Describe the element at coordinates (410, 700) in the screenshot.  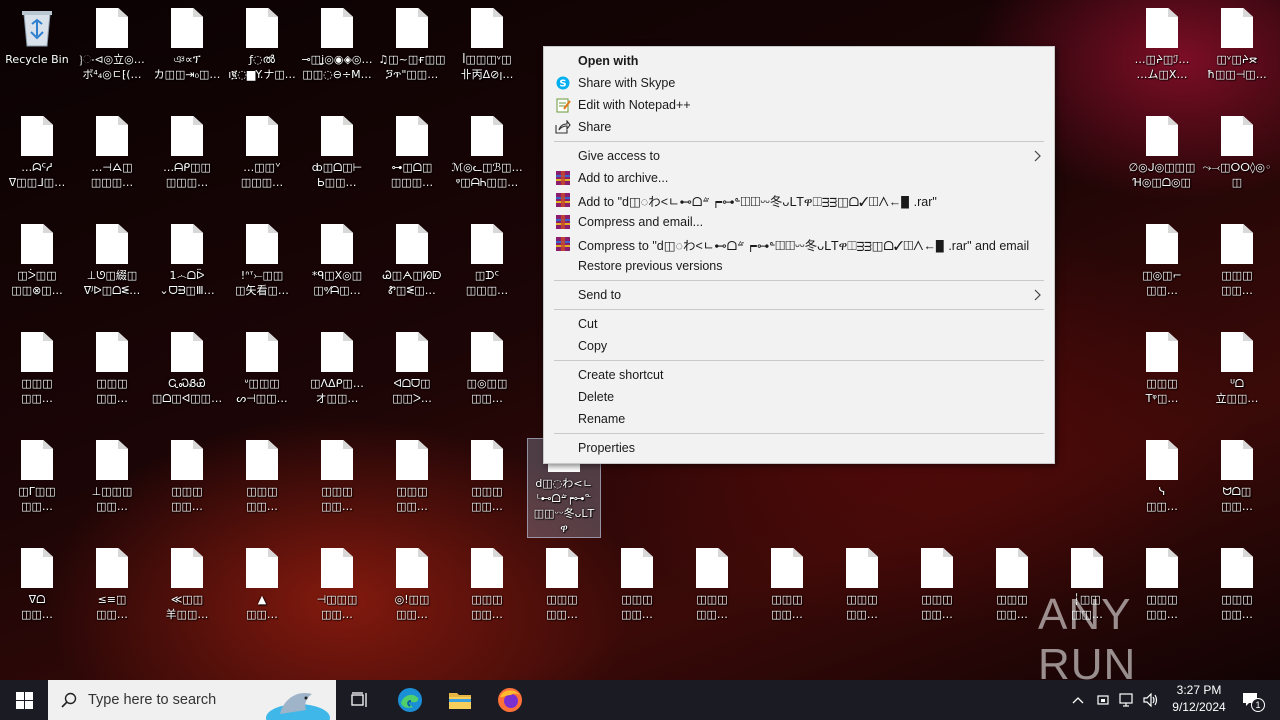
I see `edge-taskbar-button` at that location.